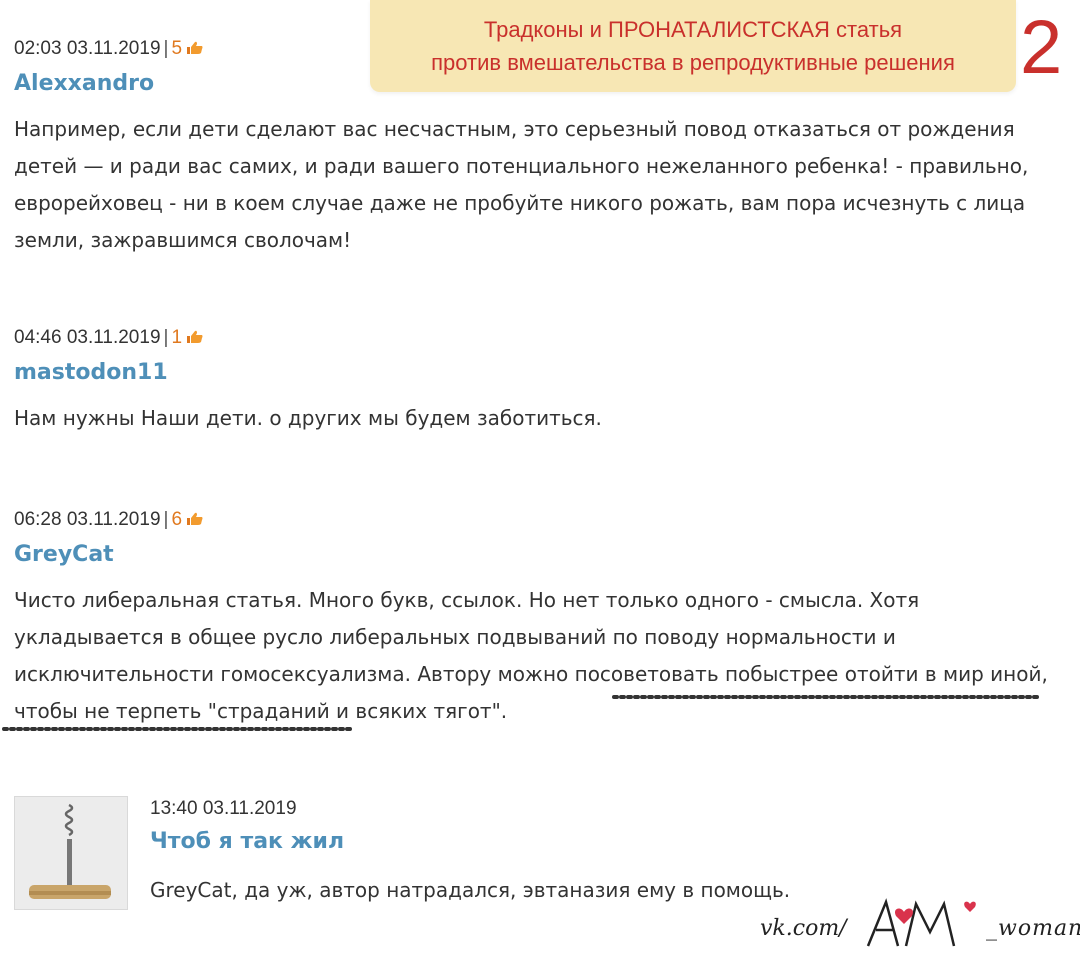 The height and width of the screenshot is (954, 1080). What do you see at coordinates (539, 49) in the screenshot?
I see `comment-meta: 02:03 03.11.2019 | 5` at bounding box center [539, 49].